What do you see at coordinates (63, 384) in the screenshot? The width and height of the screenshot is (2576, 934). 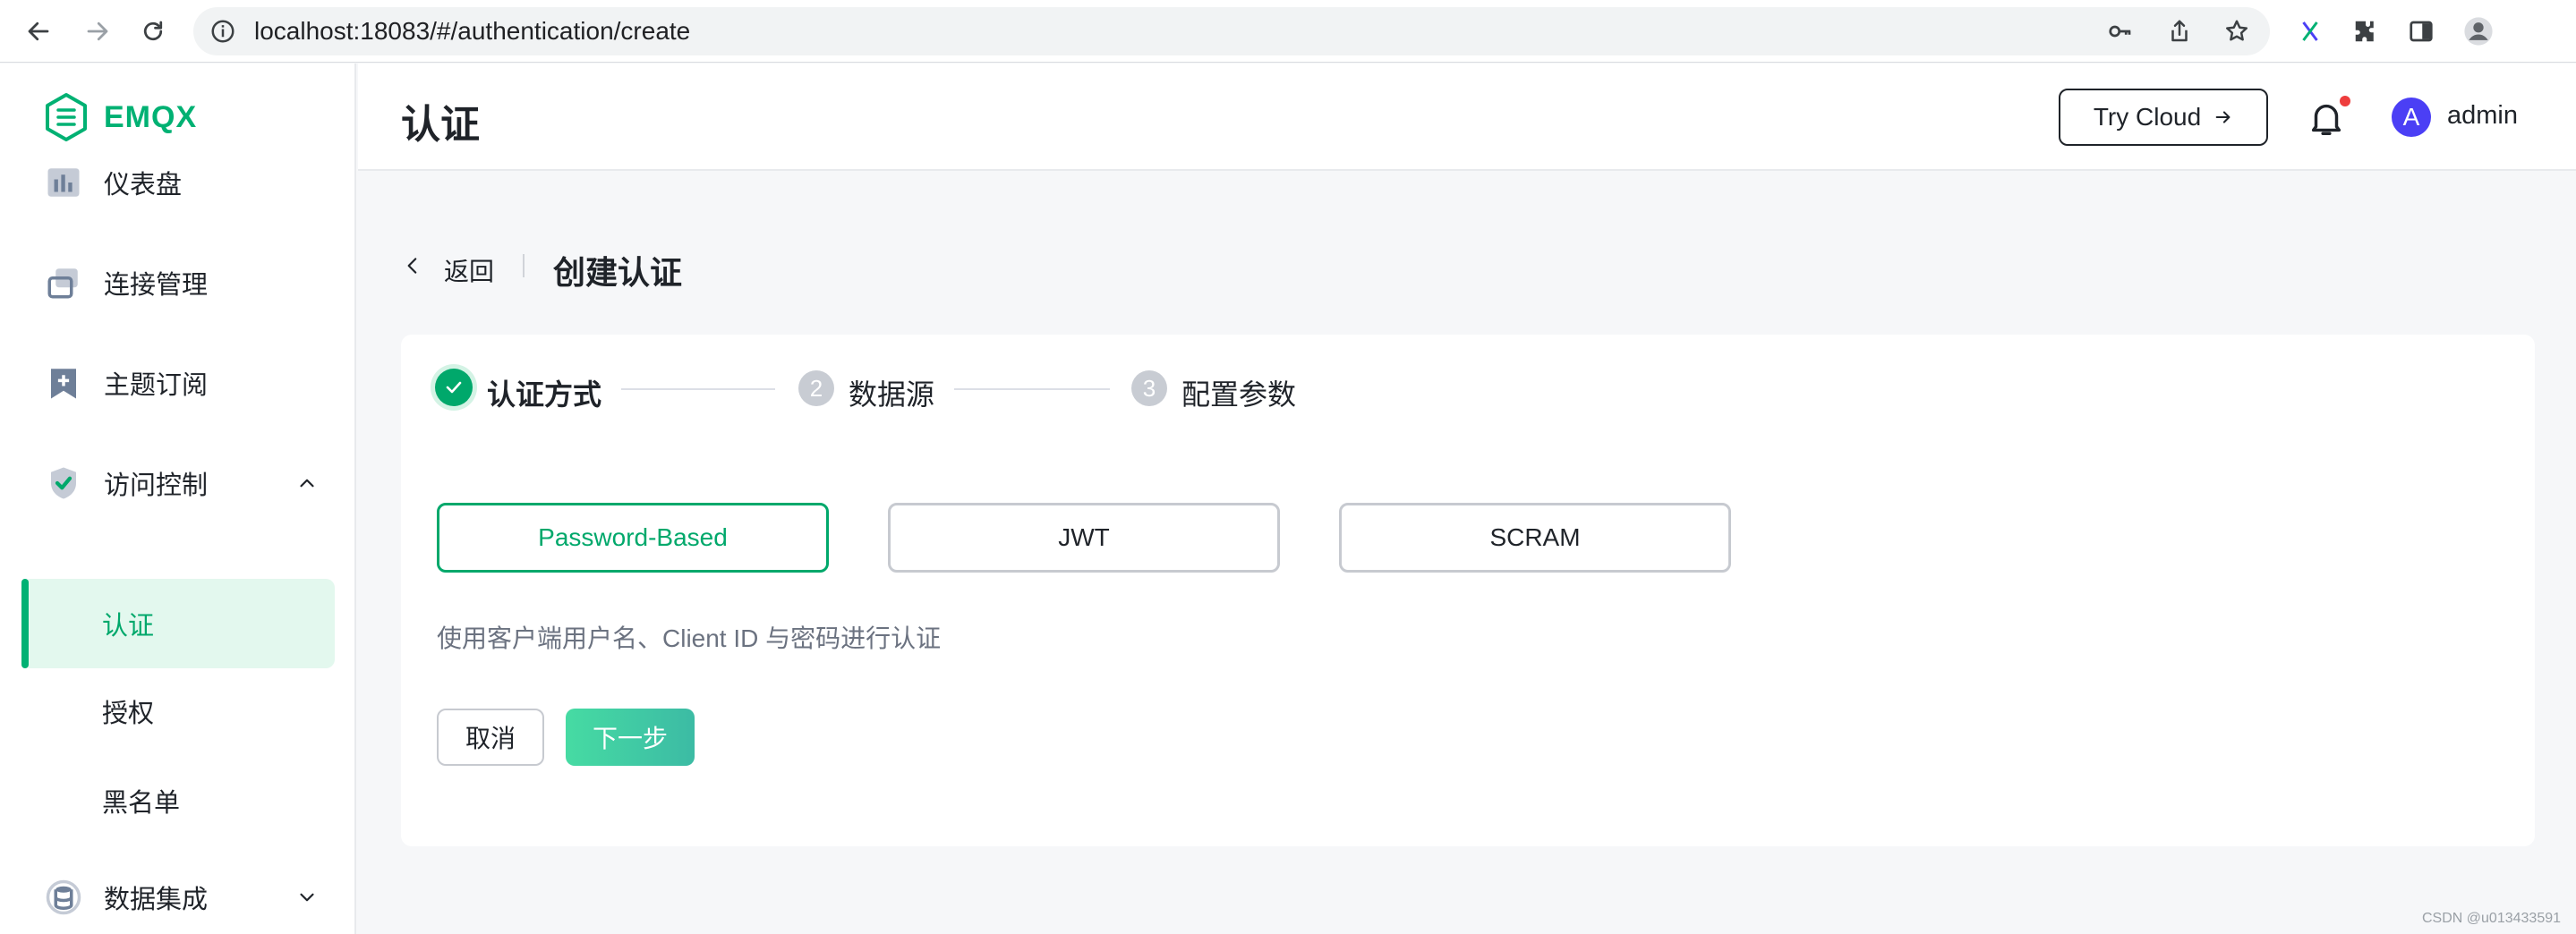 I see `subscription-icon` at bounding box center [63, 384].